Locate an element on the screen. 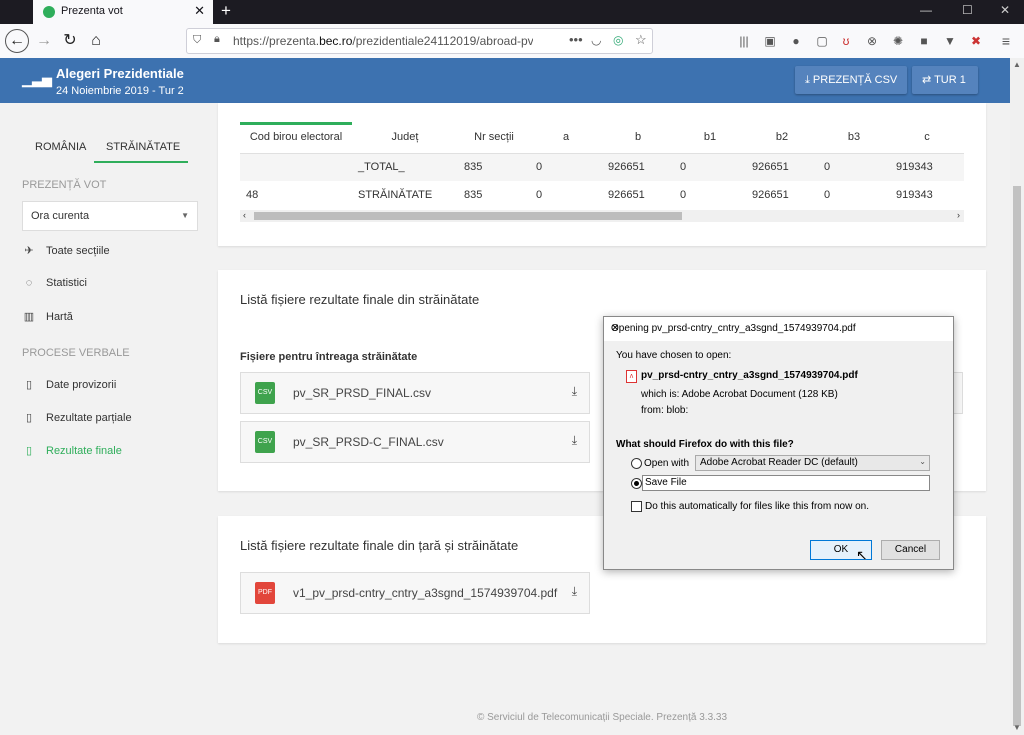 The width and height of the screenshot is (1024, 735). col-header: Nr secții is located at coordinates (494, 137).